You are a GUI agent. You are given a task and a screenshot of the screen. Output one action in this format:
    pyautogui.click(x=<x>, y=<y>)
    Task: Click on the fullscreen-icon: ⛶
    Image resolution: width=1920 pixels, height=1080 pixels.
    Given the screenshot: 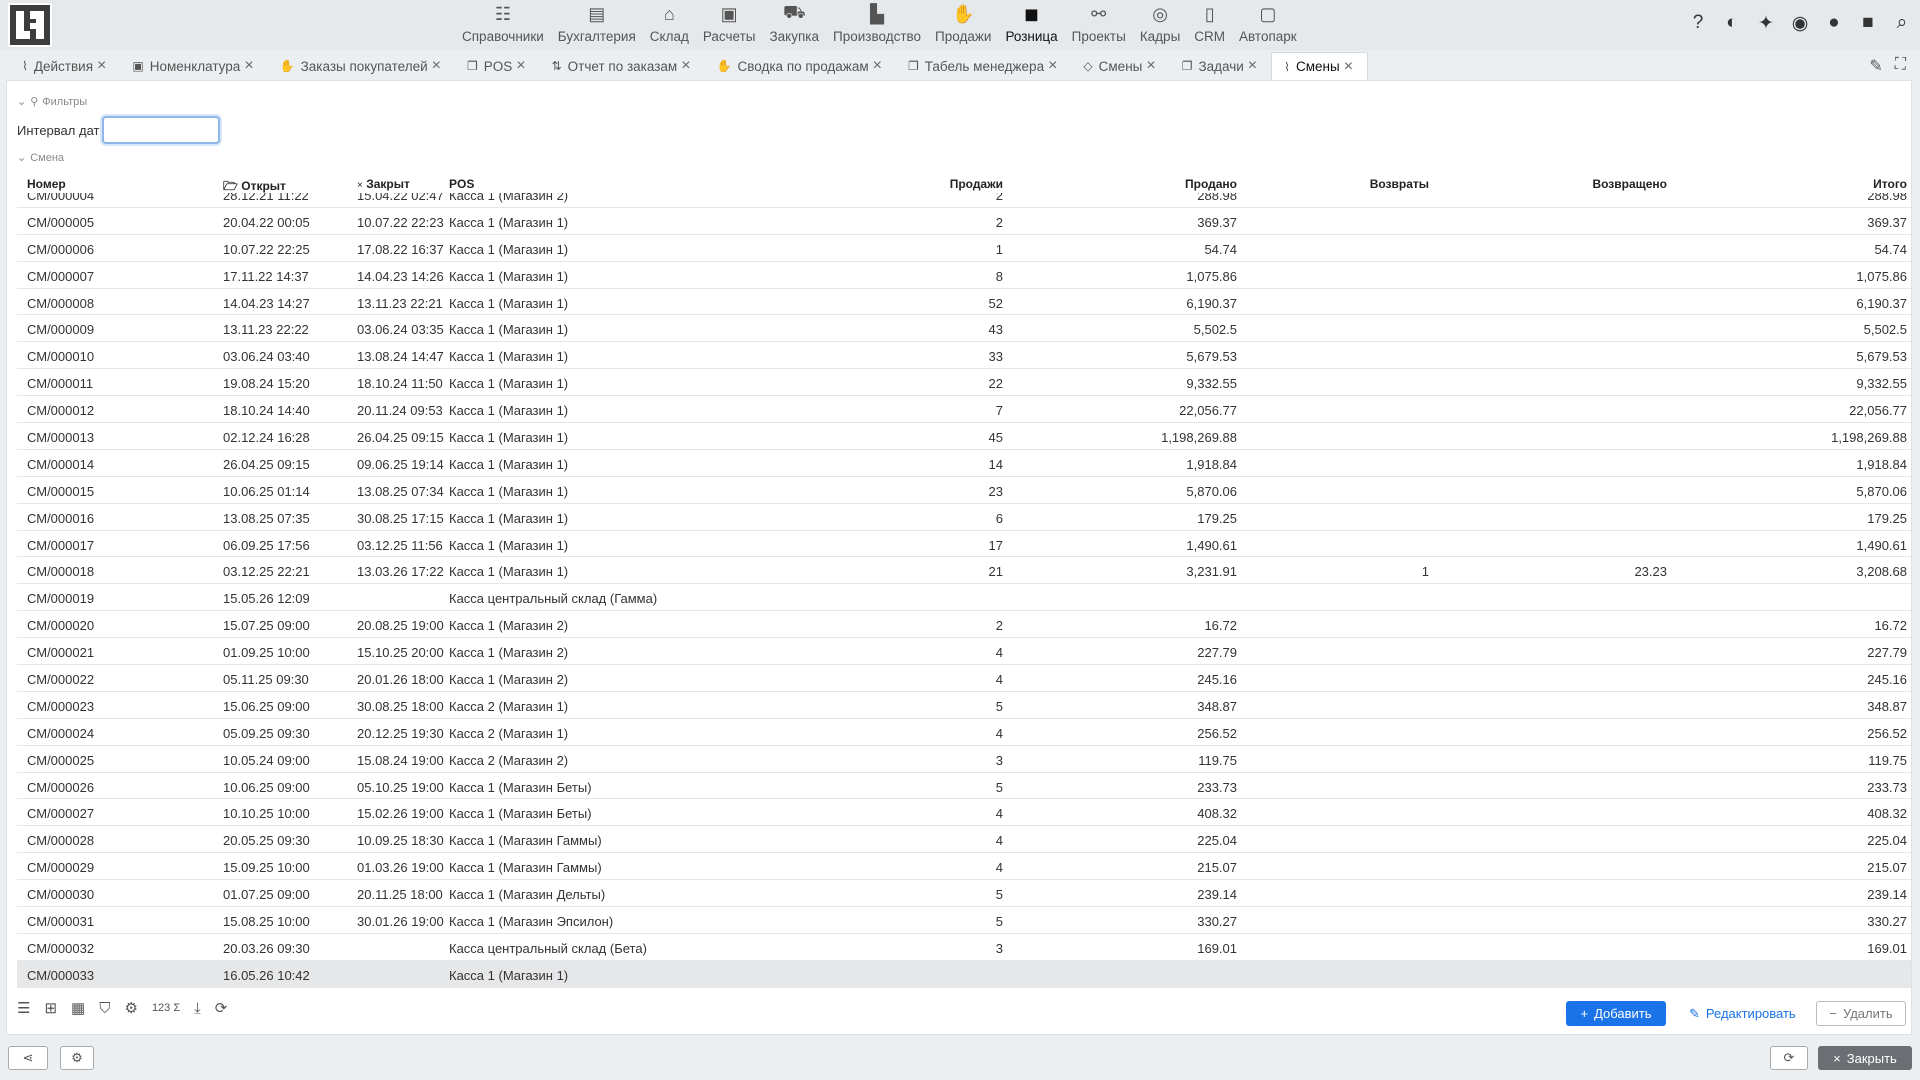 What is the action you would take?
    pyautogui.click(x=1900, y=66)
    